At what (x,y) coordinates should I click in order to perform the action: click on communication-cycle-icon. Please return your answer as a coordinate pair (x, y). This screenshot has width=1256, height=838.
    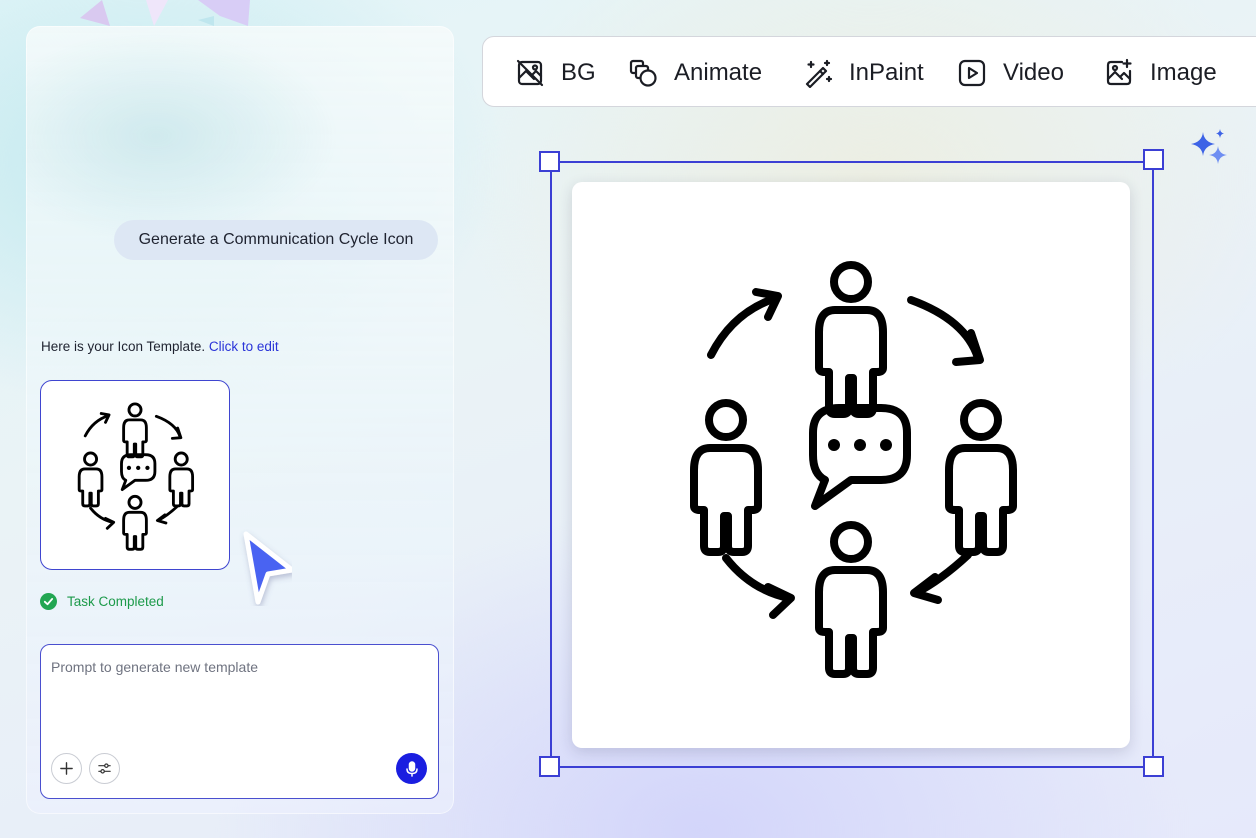
    Looking at the image, I should click on (135, 475).